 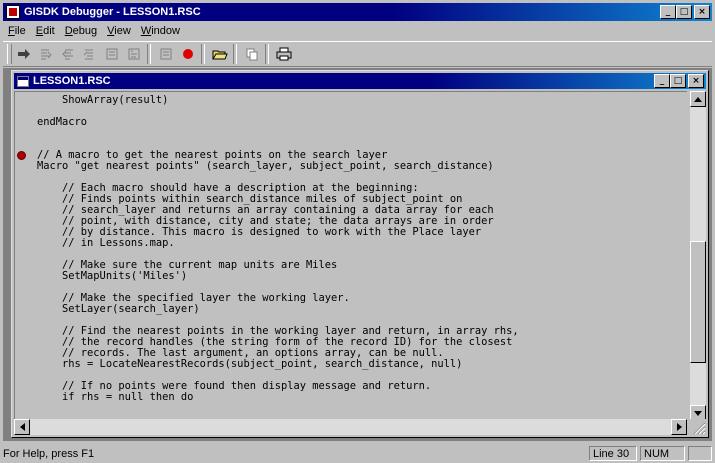 What do you see at coordinates (698, 413) in the screenshot?
I see `arrow-down-icon` at bounding box center [698, 413].